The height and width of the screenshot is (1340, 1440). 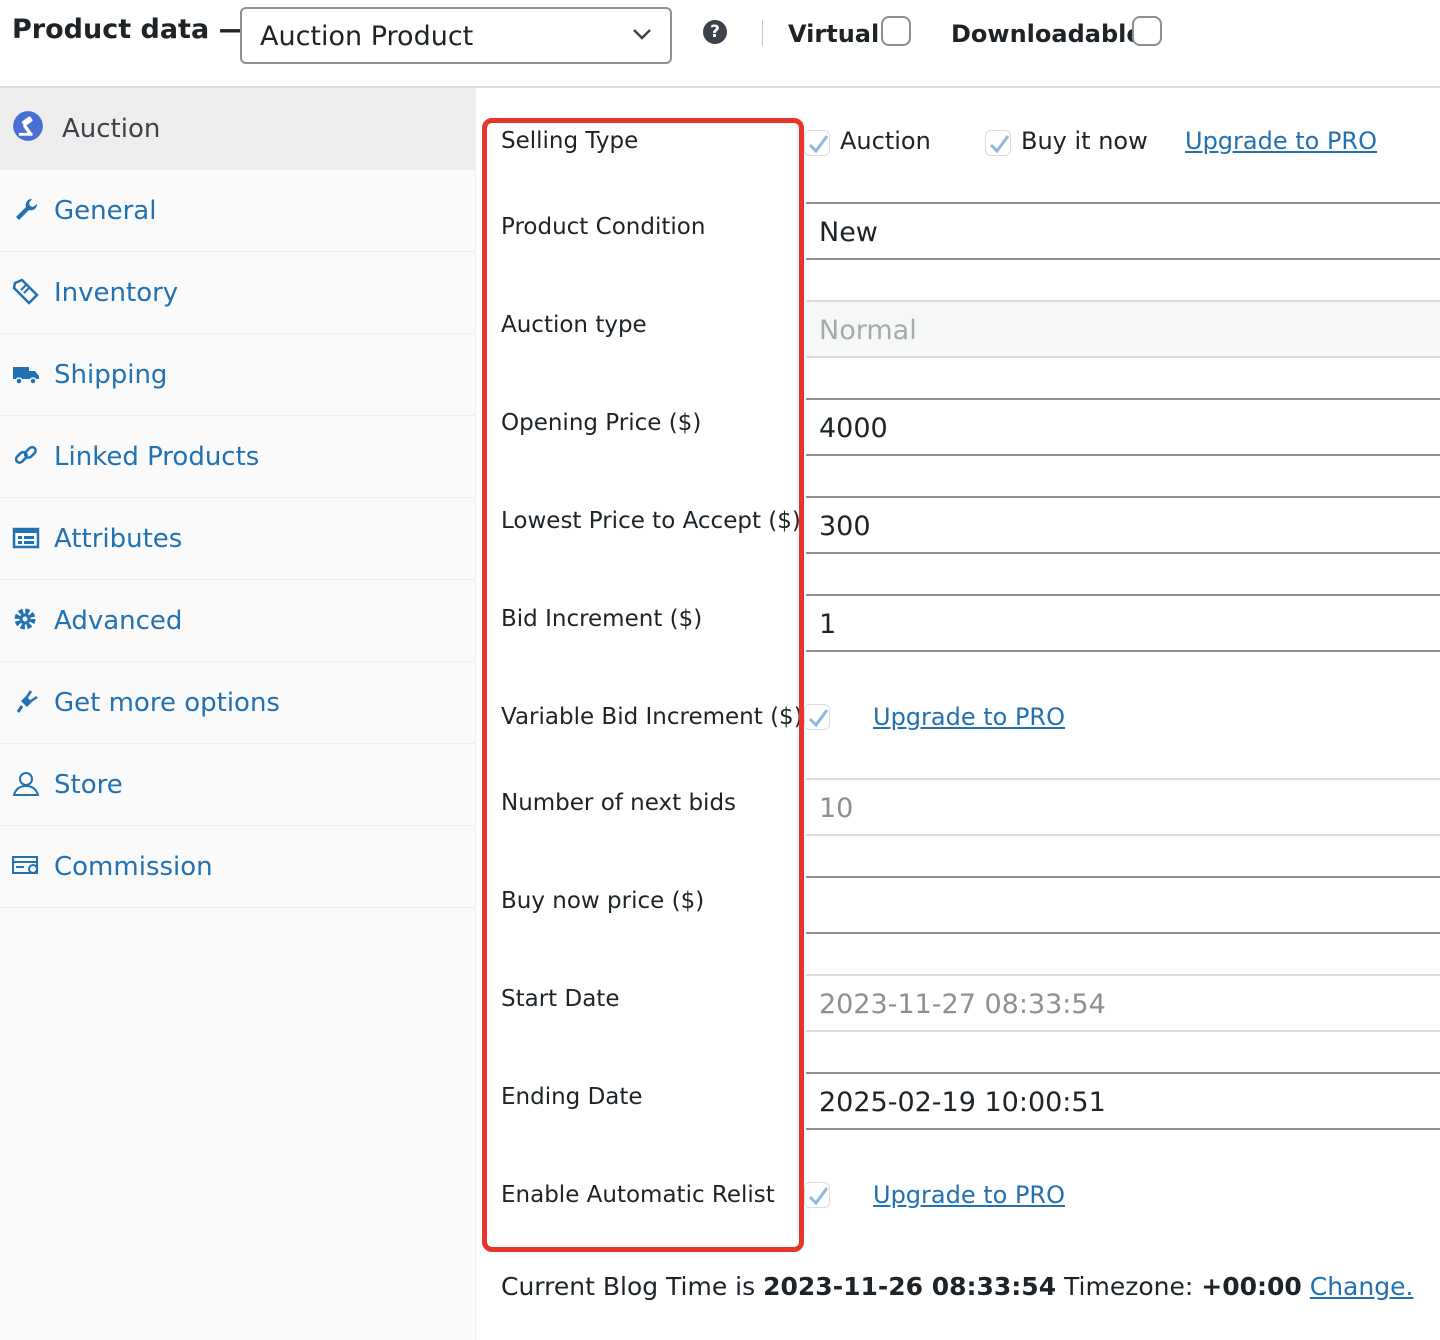 What do you see at coordinates (845, 526) in the screenshot?
I see `lowest-price-value: 300` at bounding box center [845, 526].